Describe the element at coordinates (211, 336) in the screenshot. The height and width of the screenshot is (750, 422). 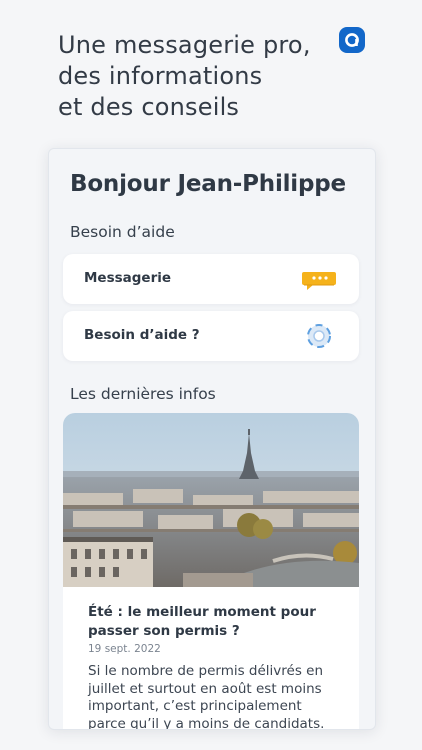
I see `help-card: Besoin d’aide ?` at that location.